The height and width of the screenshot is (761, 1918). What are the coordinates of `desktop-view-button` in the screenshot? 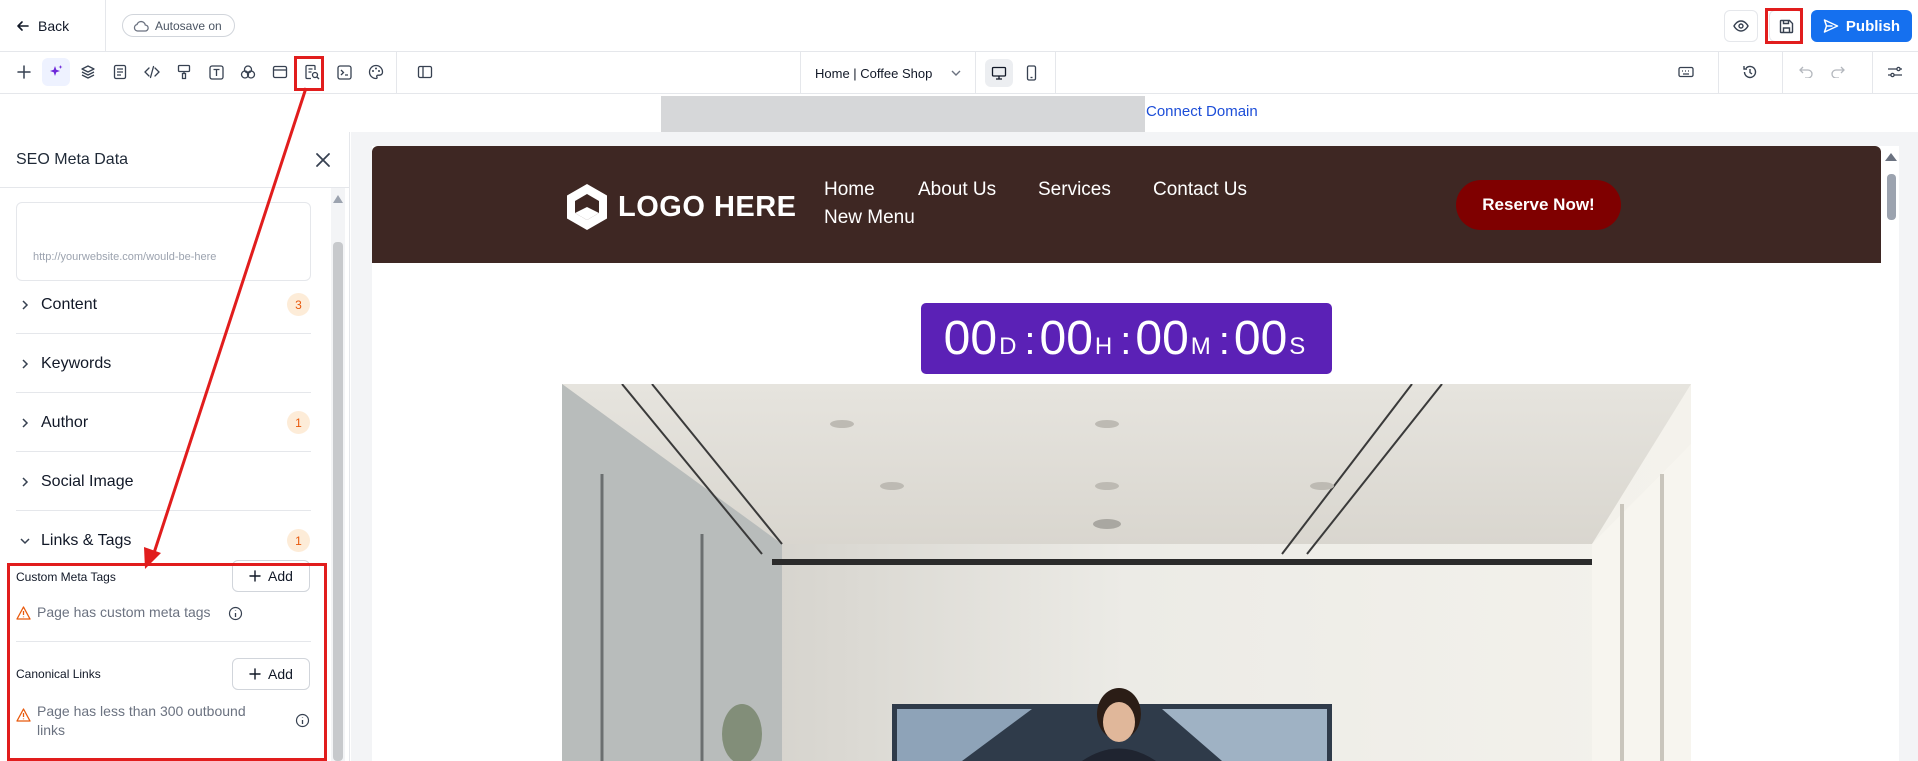 It's located at (999, 73).